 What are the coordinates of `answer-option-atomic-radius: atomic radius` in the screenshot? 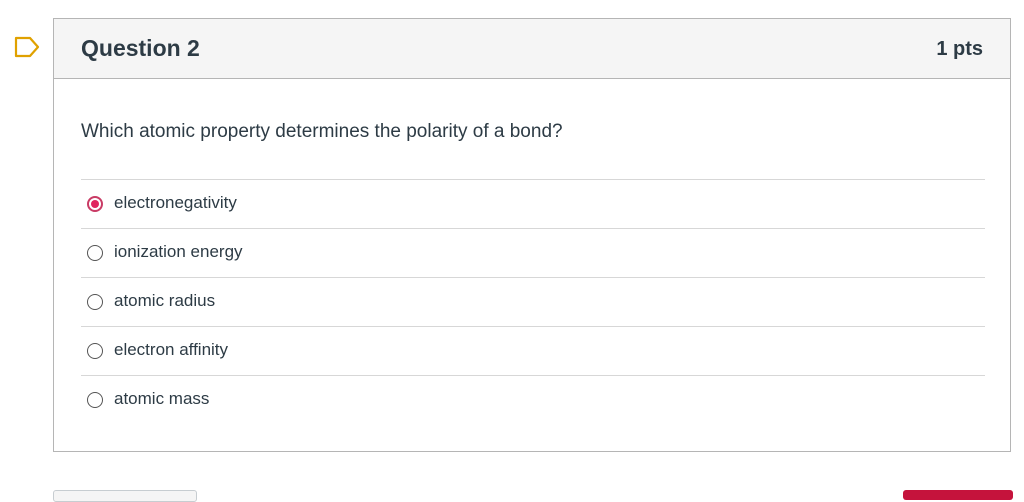 It's located at (533, 301).